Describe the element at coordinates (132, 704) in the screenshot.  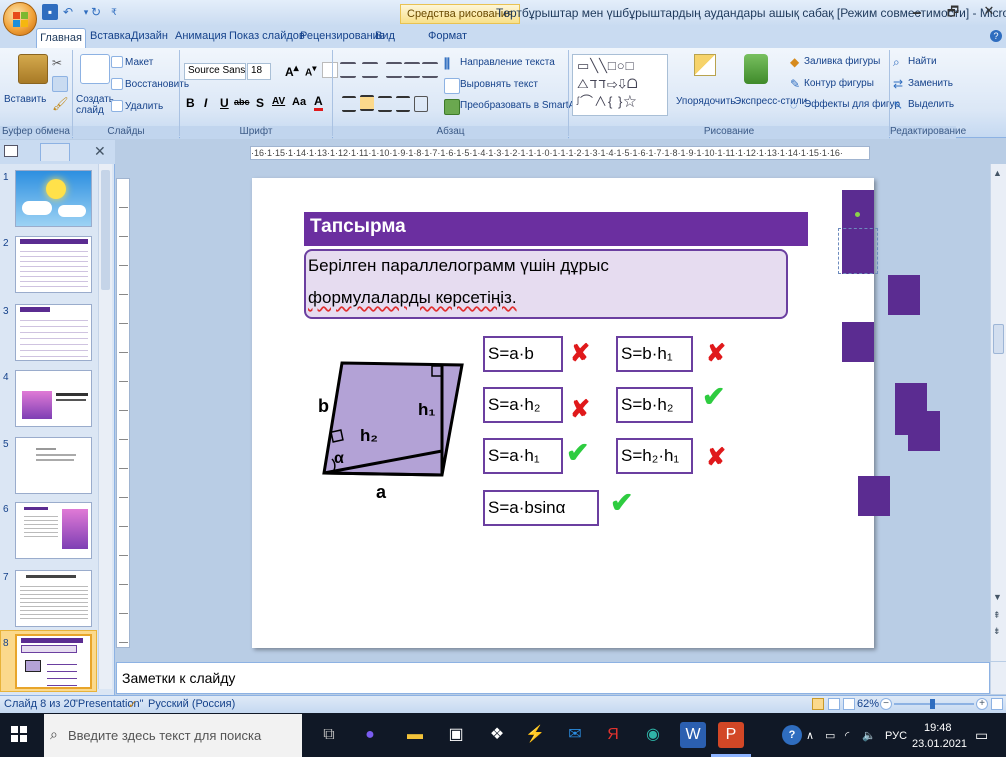
I see `spellcheck-icon: ✓` at that location.